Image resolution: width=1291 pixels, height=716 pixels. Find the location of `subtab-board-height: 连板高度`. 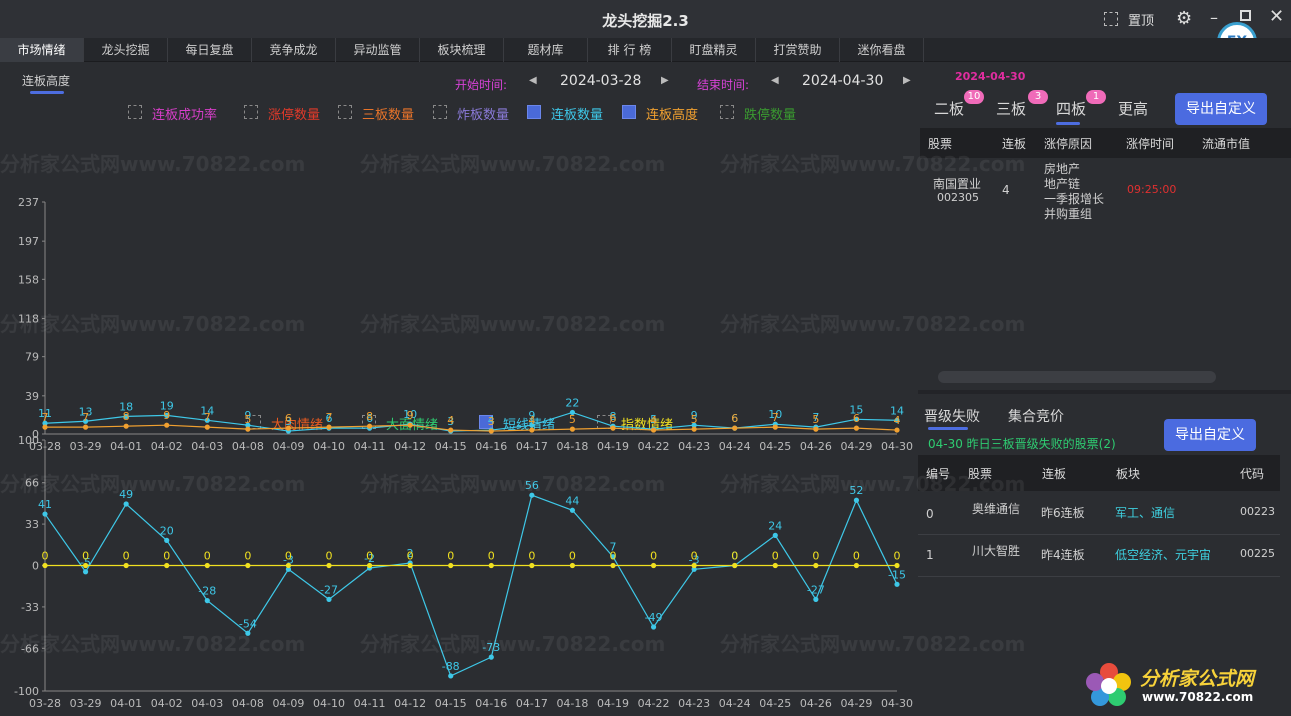

subtab-board-height: 连板高度 is located at coordinates (46, 80).